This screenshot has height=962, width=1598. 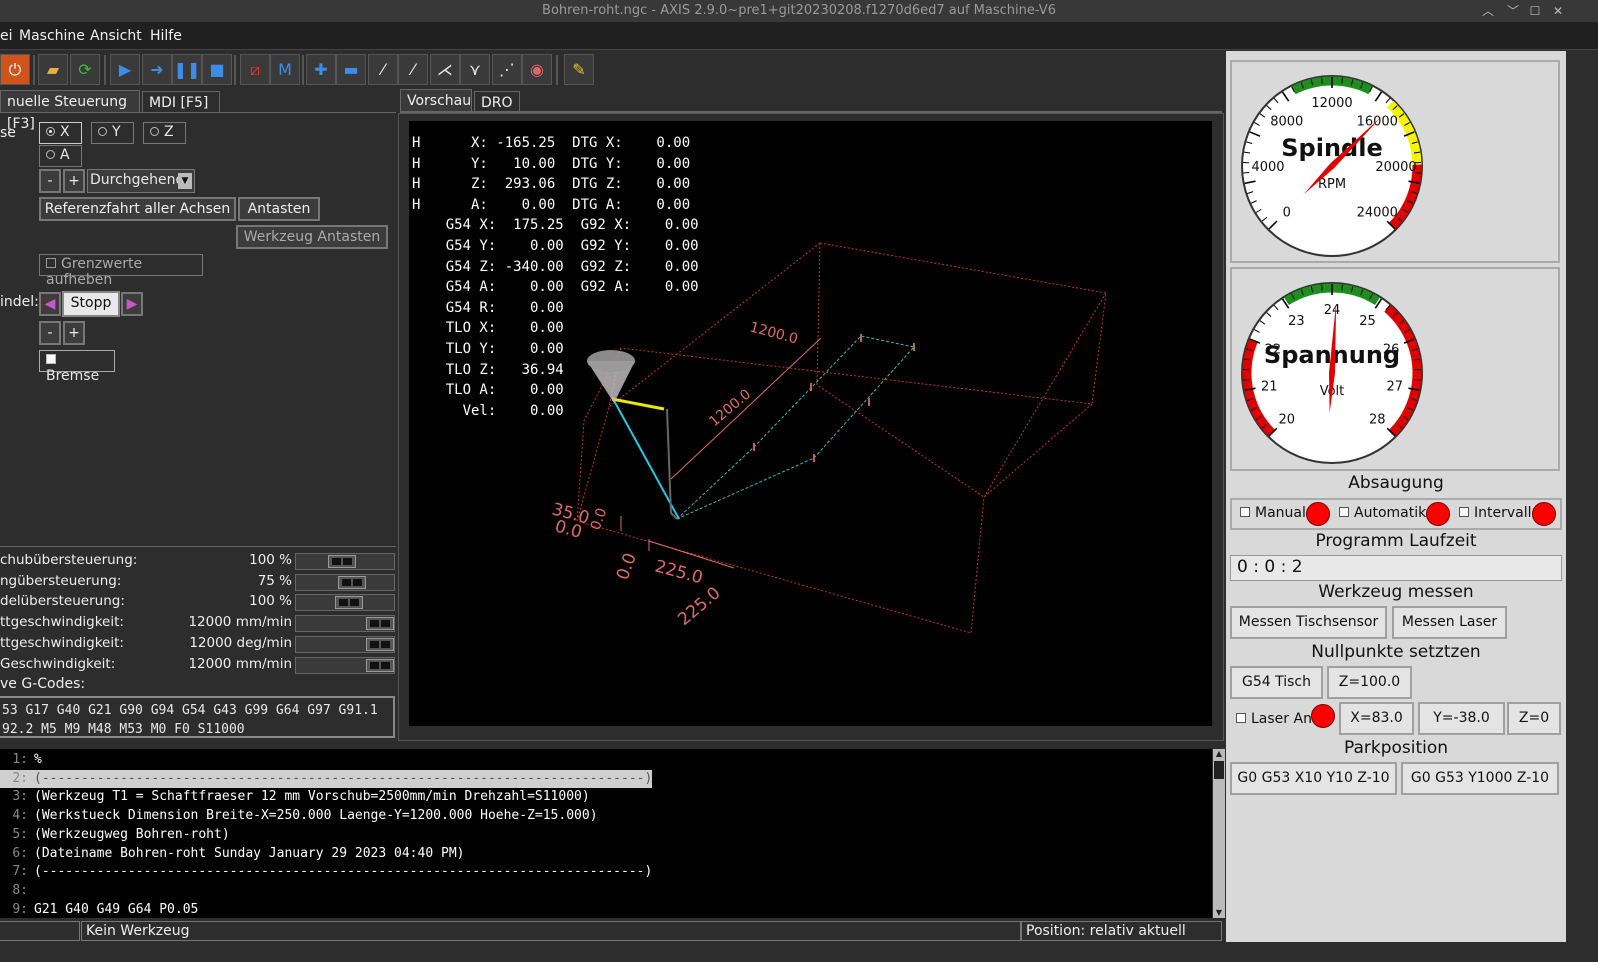 I want to click on park-label: Parkposition, so click(x=1396, y=748).